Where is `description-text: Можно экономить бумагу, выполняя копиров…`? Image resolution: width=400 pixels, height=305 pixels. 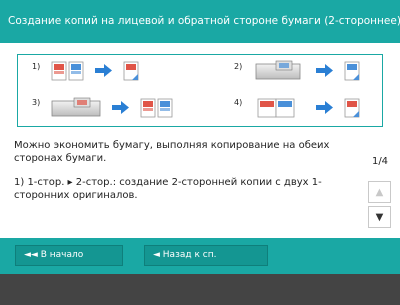 description-text: Можно экономить бумагу, выполняя копиров… is located at coordinates (172, 152).